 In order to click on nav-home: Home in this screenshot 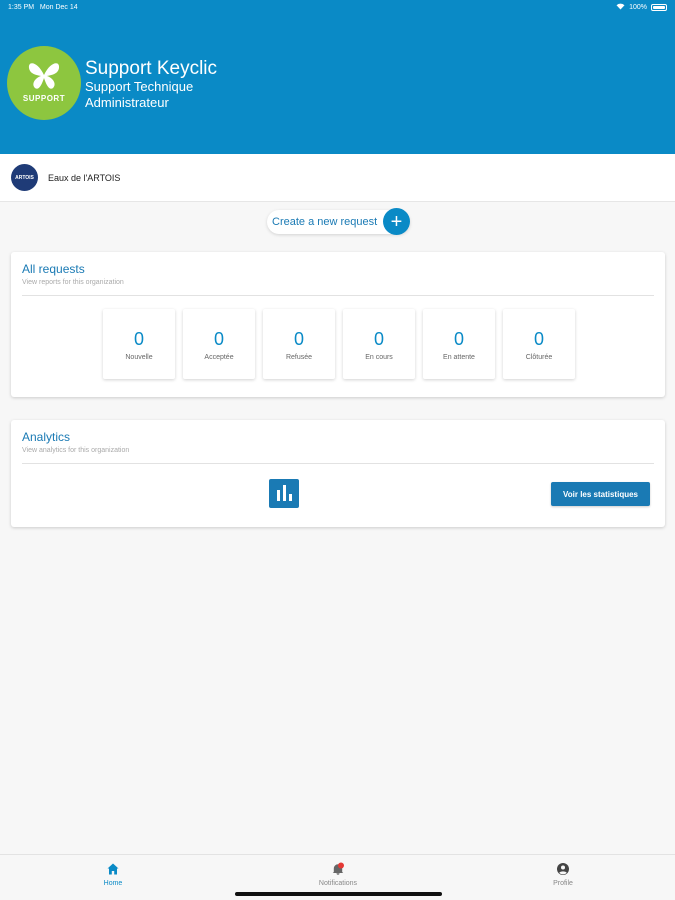, I will do `click(113, 874)`.